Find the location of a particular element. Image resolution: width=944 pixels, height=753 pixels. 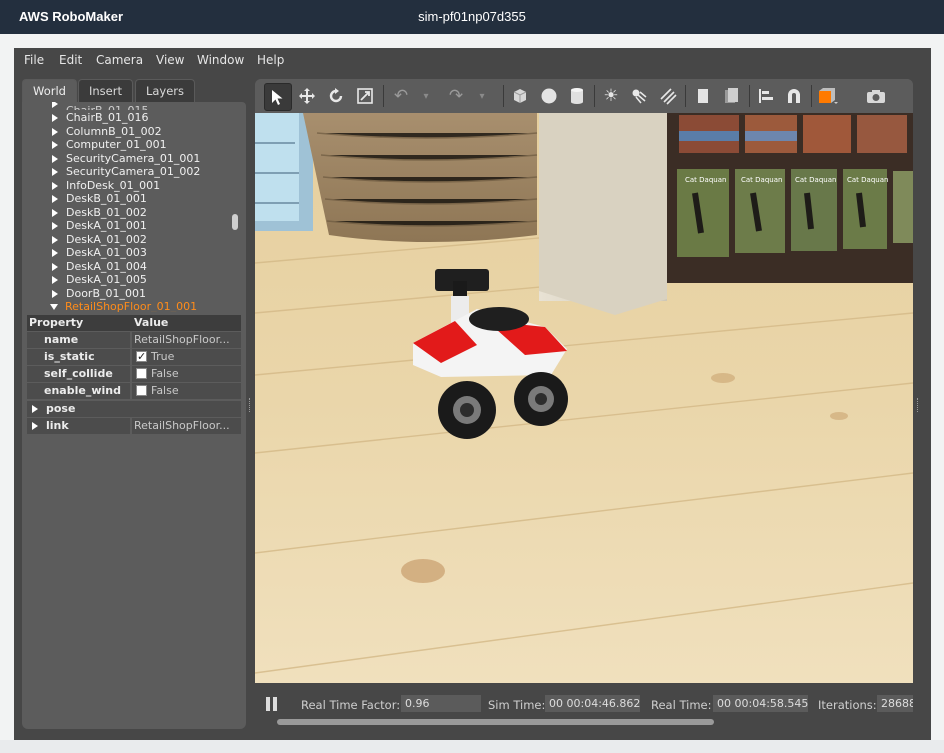

view-angle-icon is located at coordinates (828, 96).